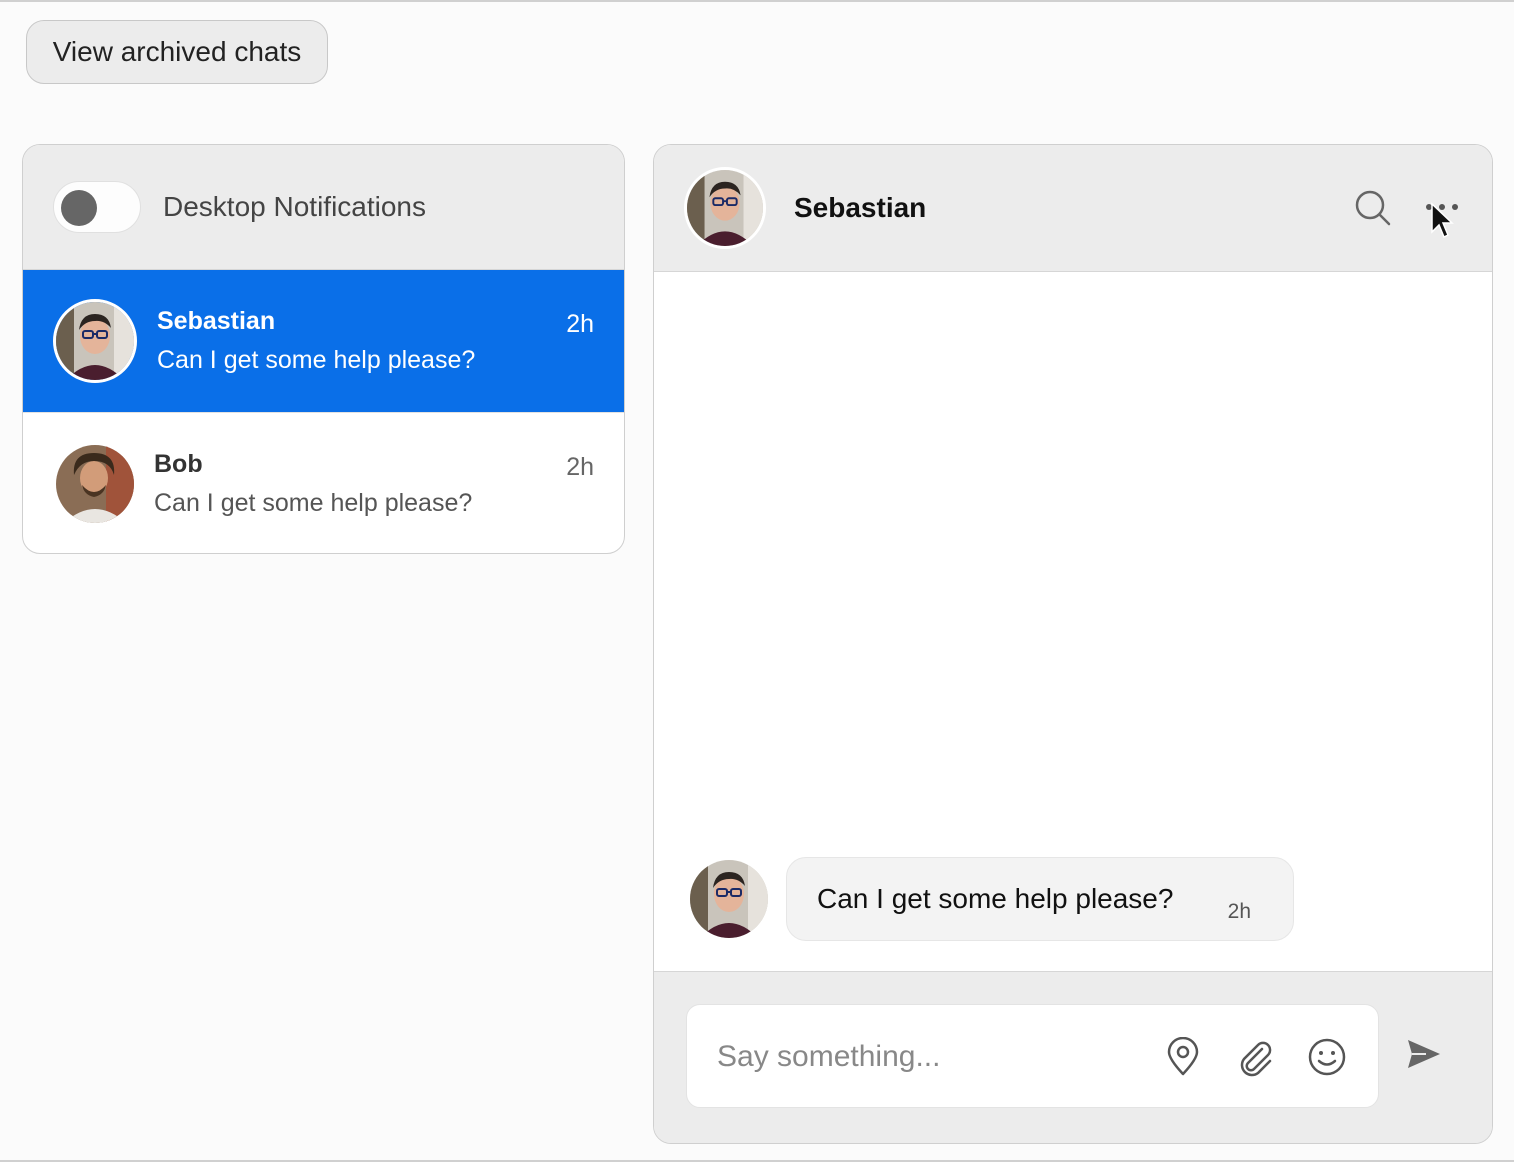  I want to click on message-composer, so click(1073, 1057).